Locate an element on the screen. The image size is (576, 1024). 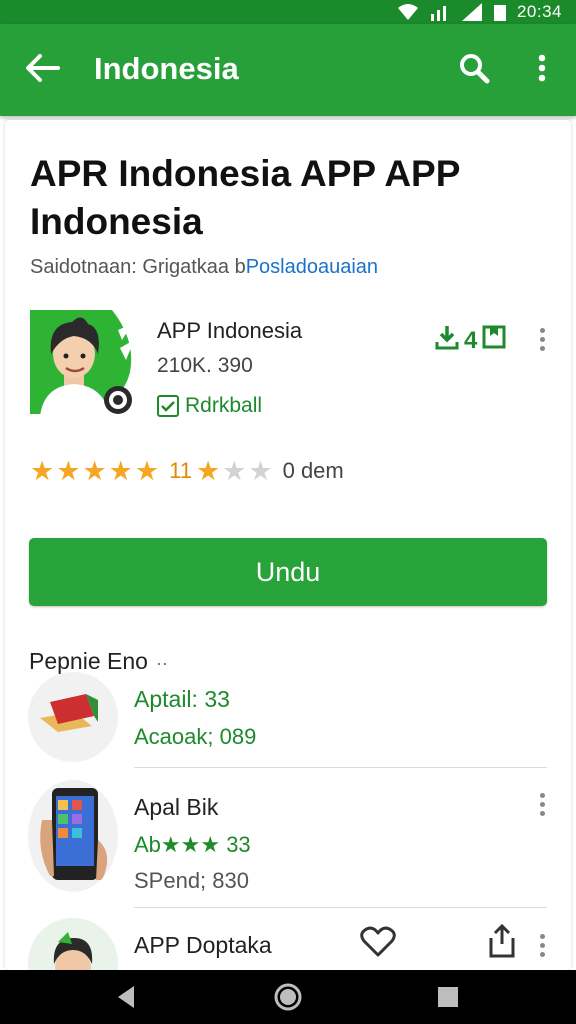
app-icon is located at coordinates (83, 363).